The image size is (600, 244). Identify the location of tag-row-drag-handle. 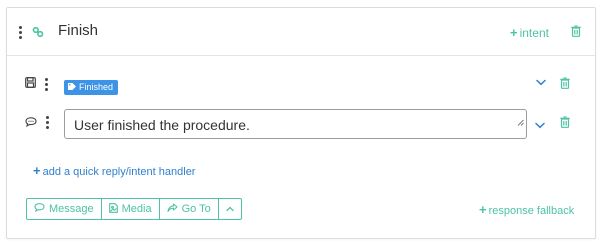
(46, 85).